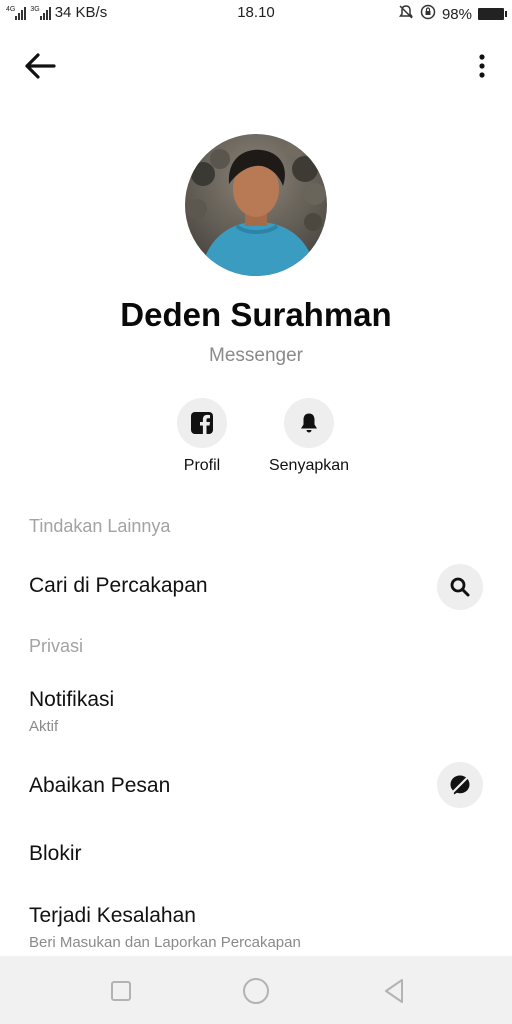 The height and width of the screenshot is (1024, 512). I want to click on profile-action-circle, so click(202, 423).